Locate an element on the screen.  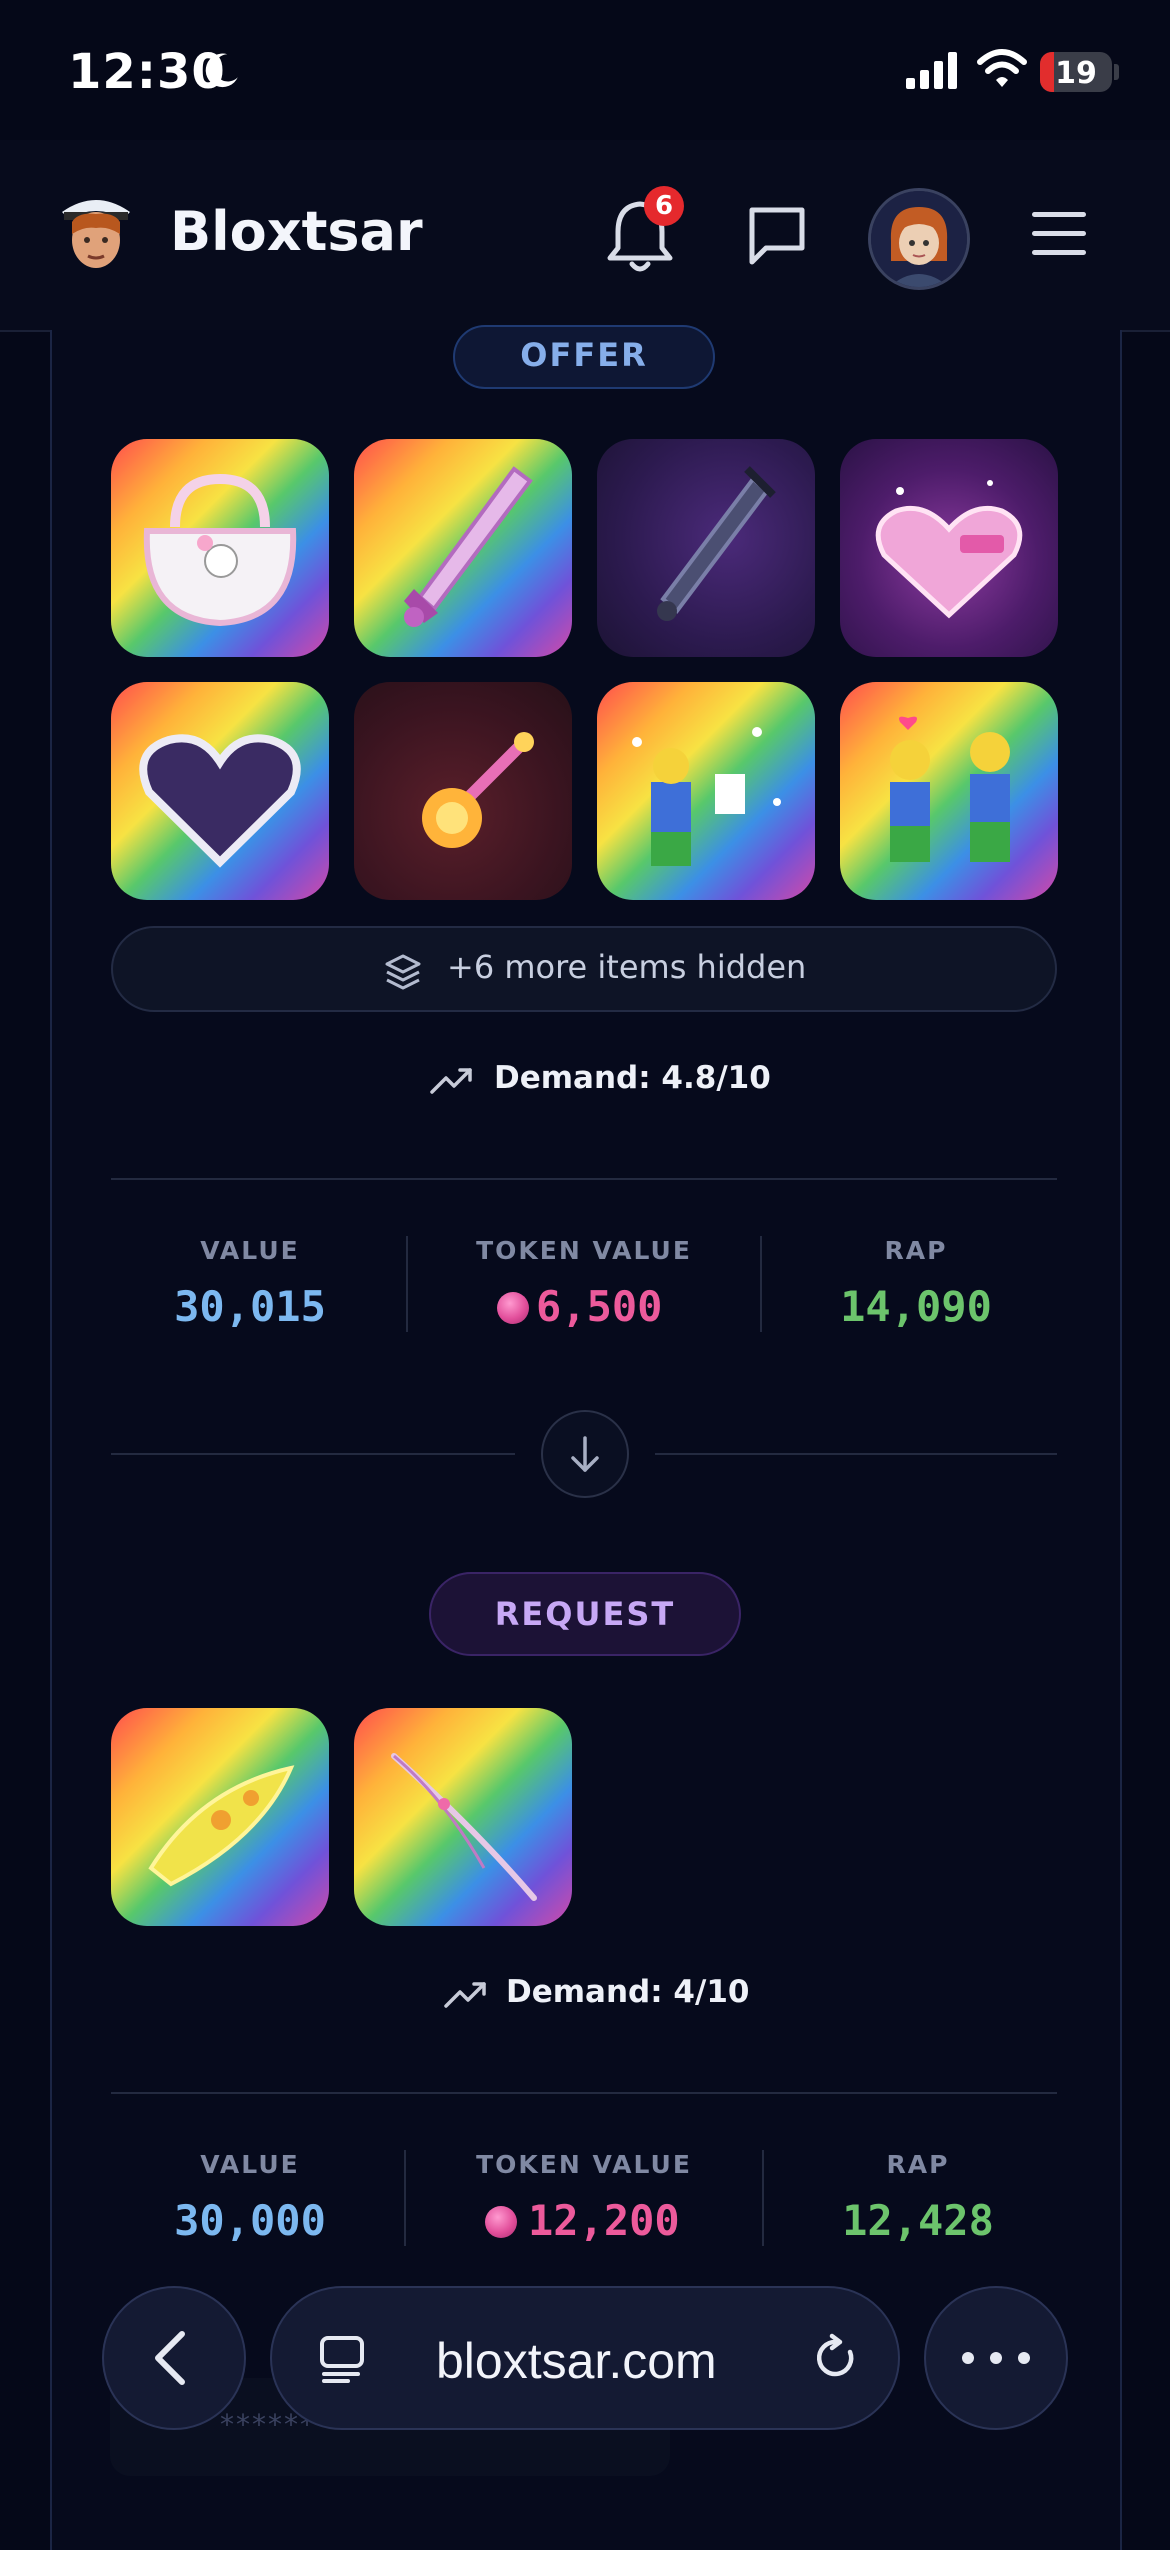
offer-demand: Demand: 4.8/10 is located at coordinates (632, 1078).